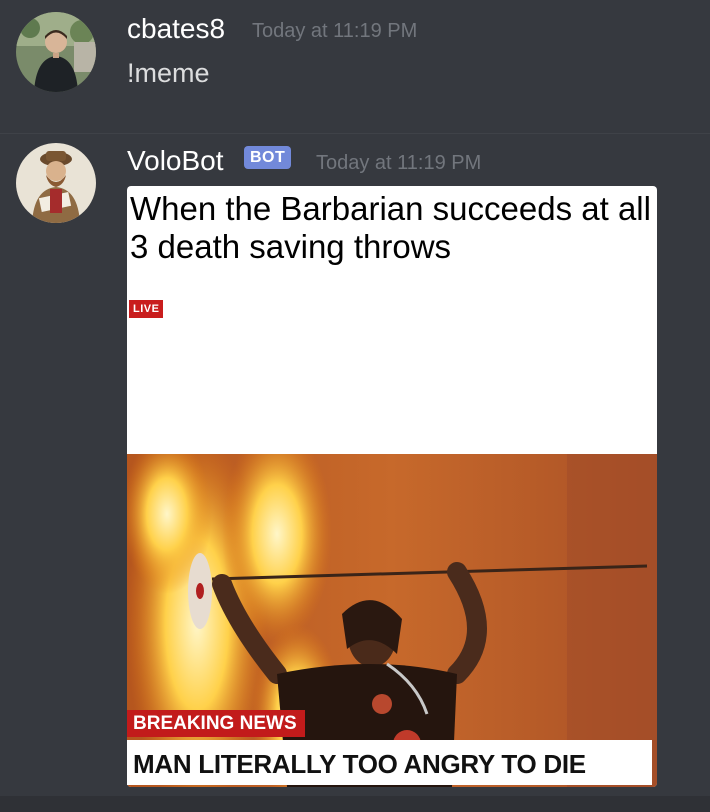 The height and width of the screenshot is (812, 710). I want to click on avatar-volobot, so click(56, 183).